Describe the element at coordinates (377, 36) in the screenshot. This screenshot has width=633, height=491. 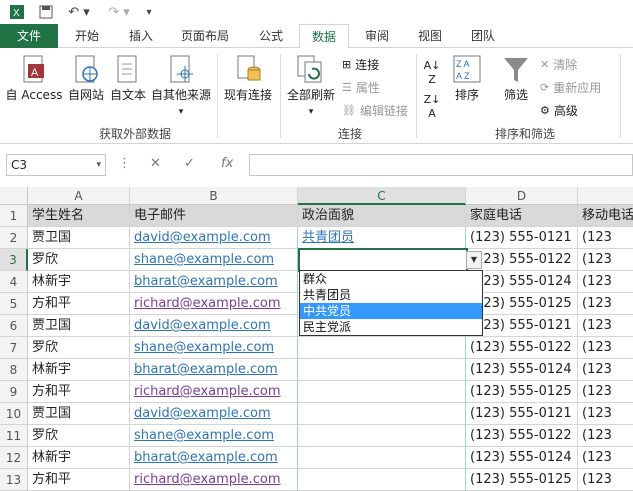
I see `tab-review: 审阅` at that location.